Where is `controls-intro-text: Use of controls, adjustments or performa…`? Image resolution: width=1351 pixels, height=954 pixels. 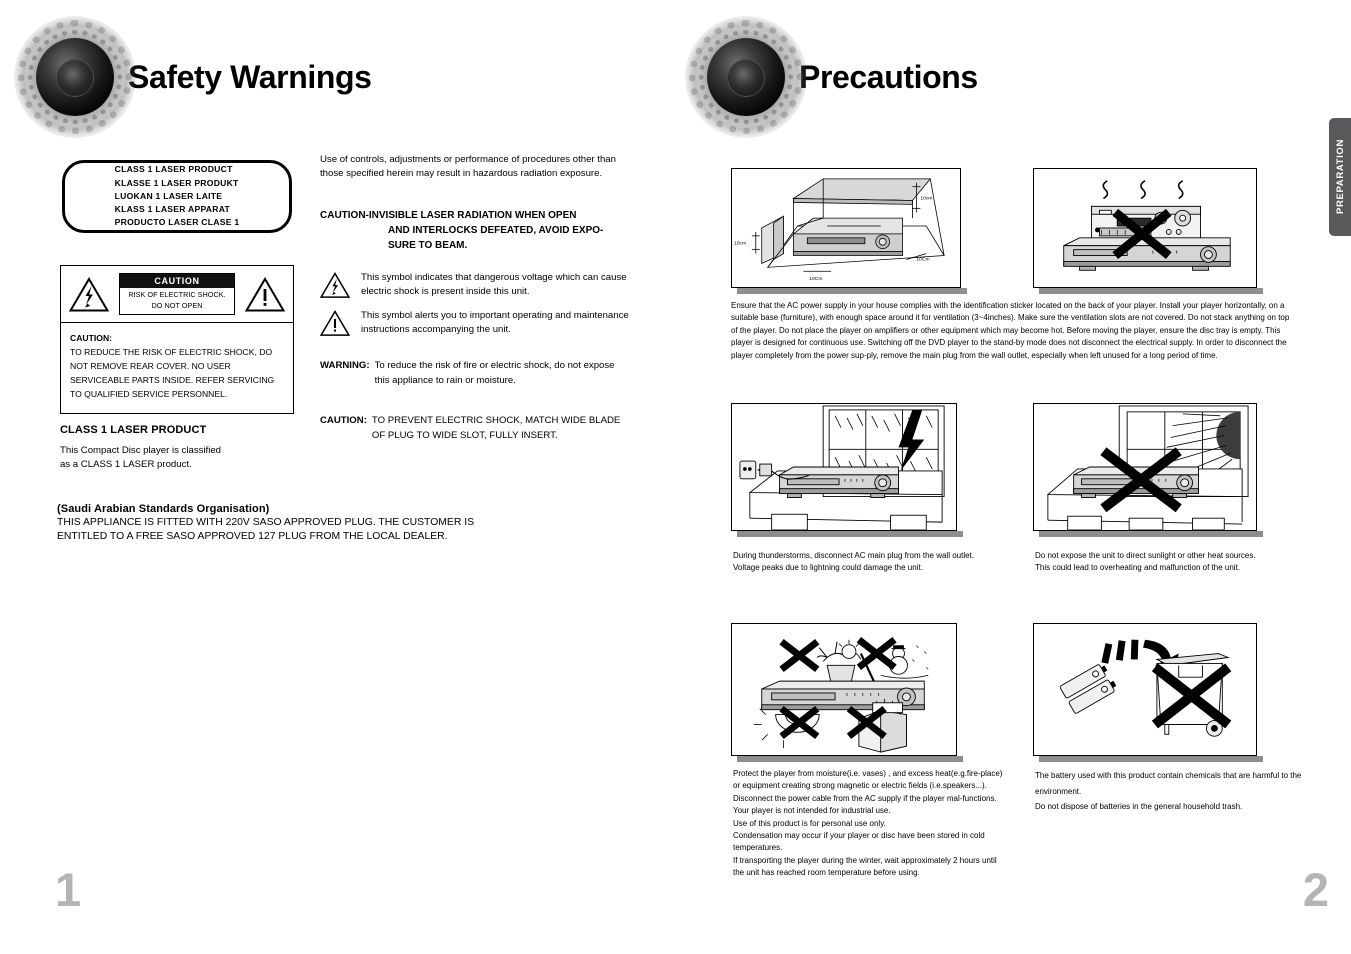 controls-intro-text: Use of controls, adjustments or performa… is located at coordinates (468, 167).